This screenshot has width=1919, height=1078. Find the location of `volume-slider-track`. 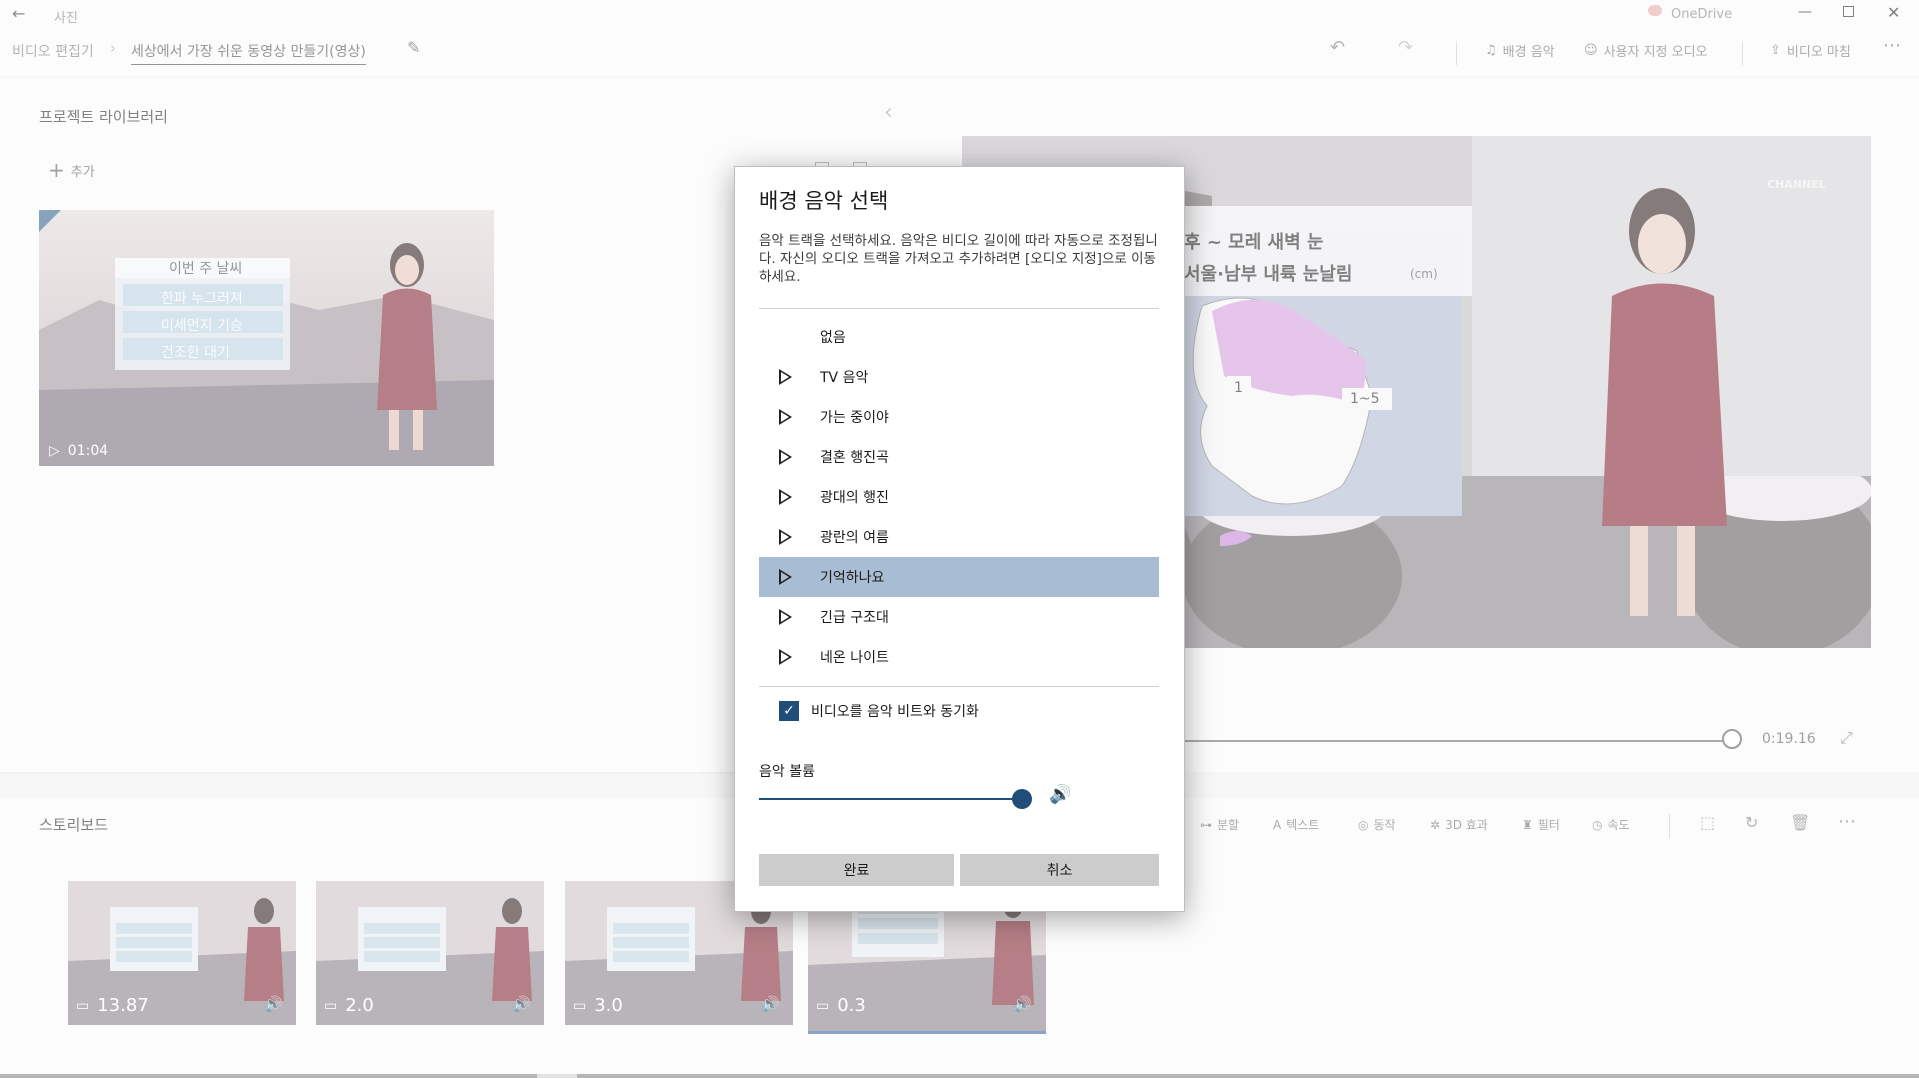

volume-slider-track is located at coordinates (890, 799).